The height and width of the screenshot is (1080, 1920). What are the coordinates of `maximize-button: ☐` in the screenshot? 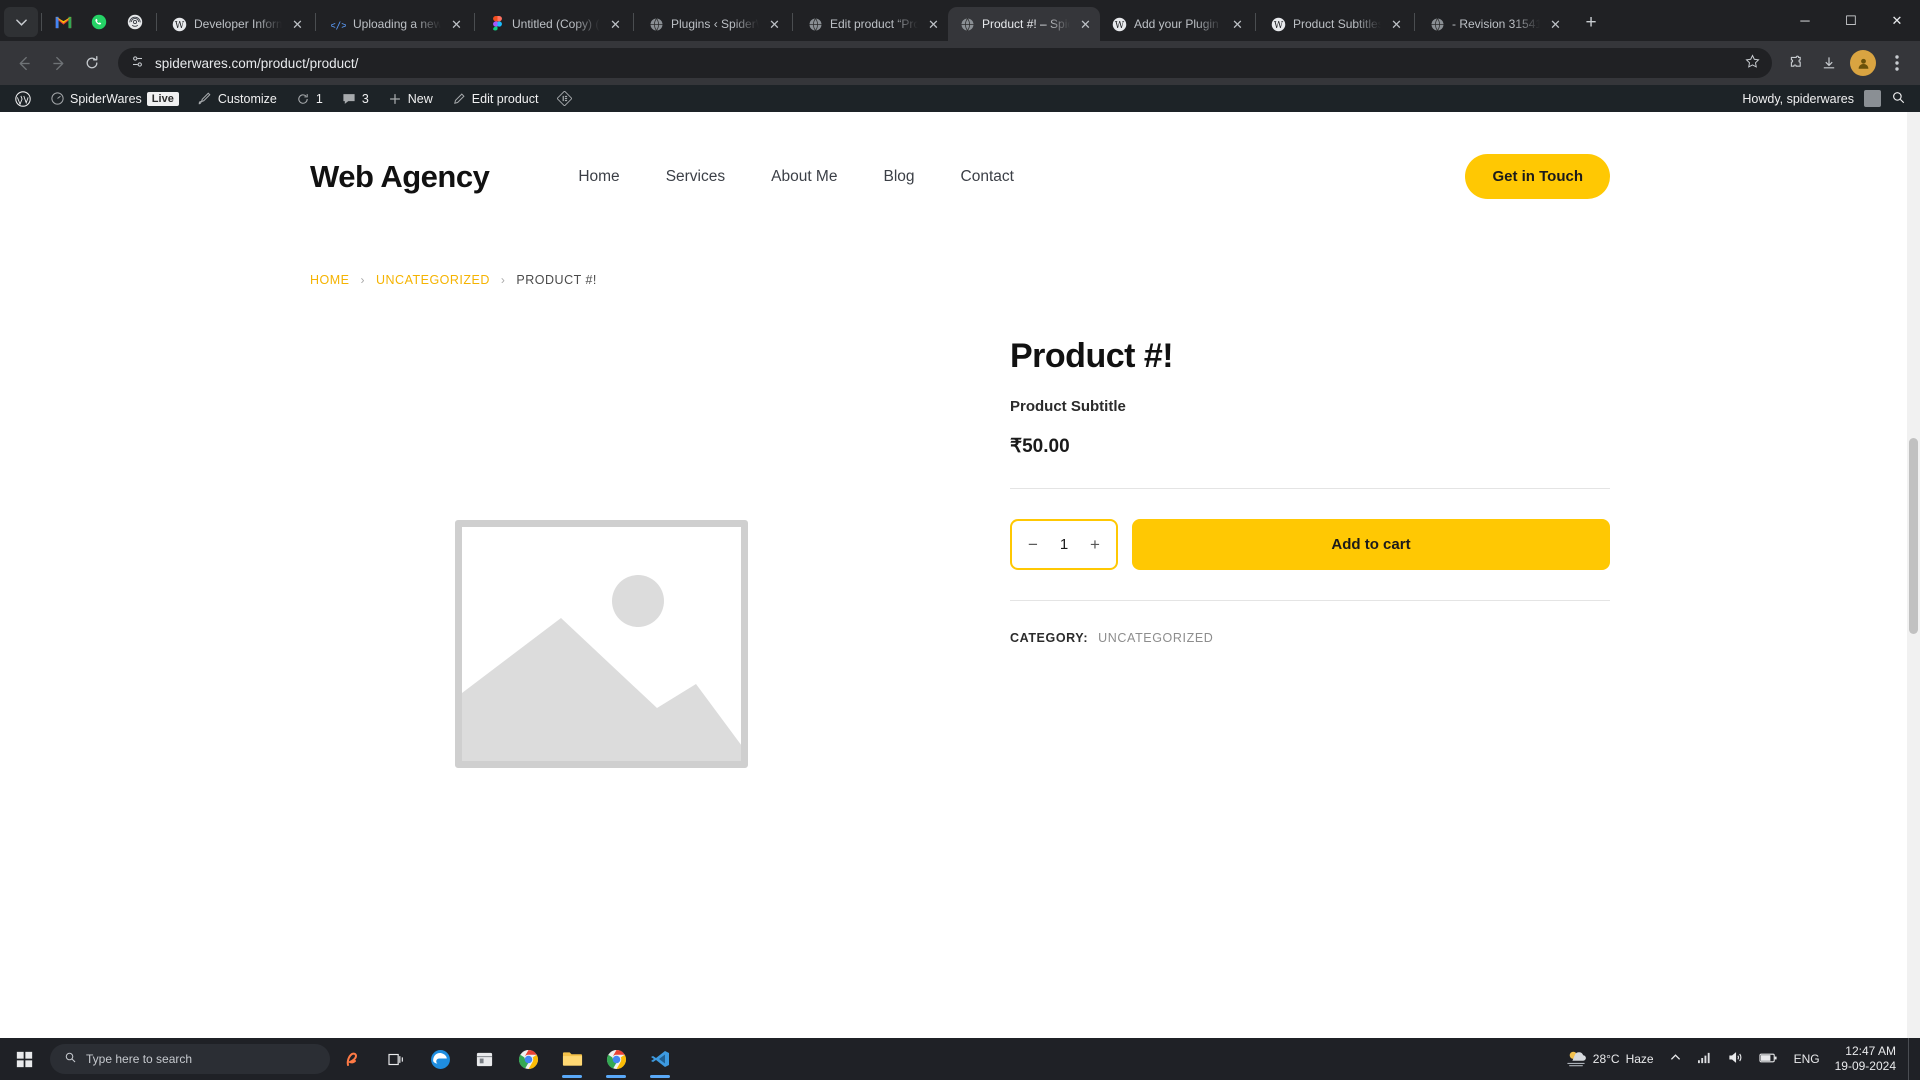 It's located at (1851, 20).